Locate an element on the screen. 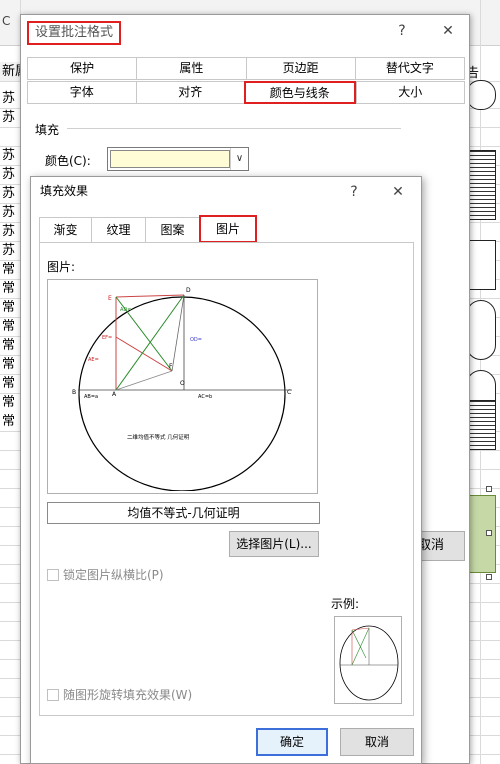 Image resolution: width=500 pixels, height=764 pixels. fill-tabs: 渐变 纹理 图案 图片 is located at coordinates (148, 229).